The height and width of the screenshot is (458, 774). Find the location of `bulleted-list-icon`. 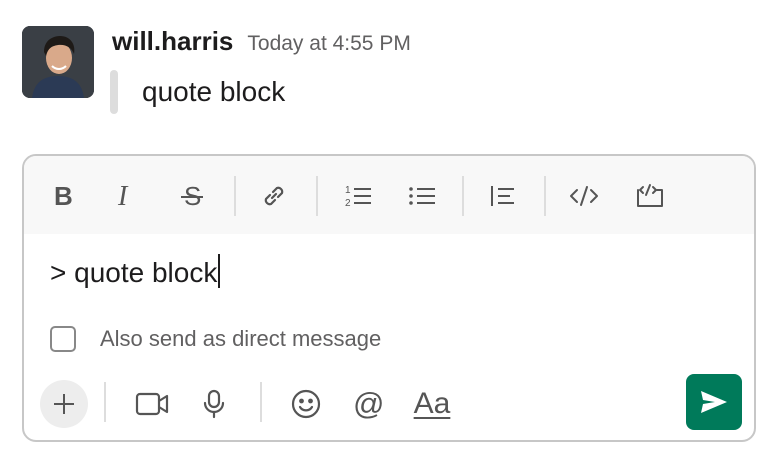

bulleted-list-icon is located at coordinates (422, 196).